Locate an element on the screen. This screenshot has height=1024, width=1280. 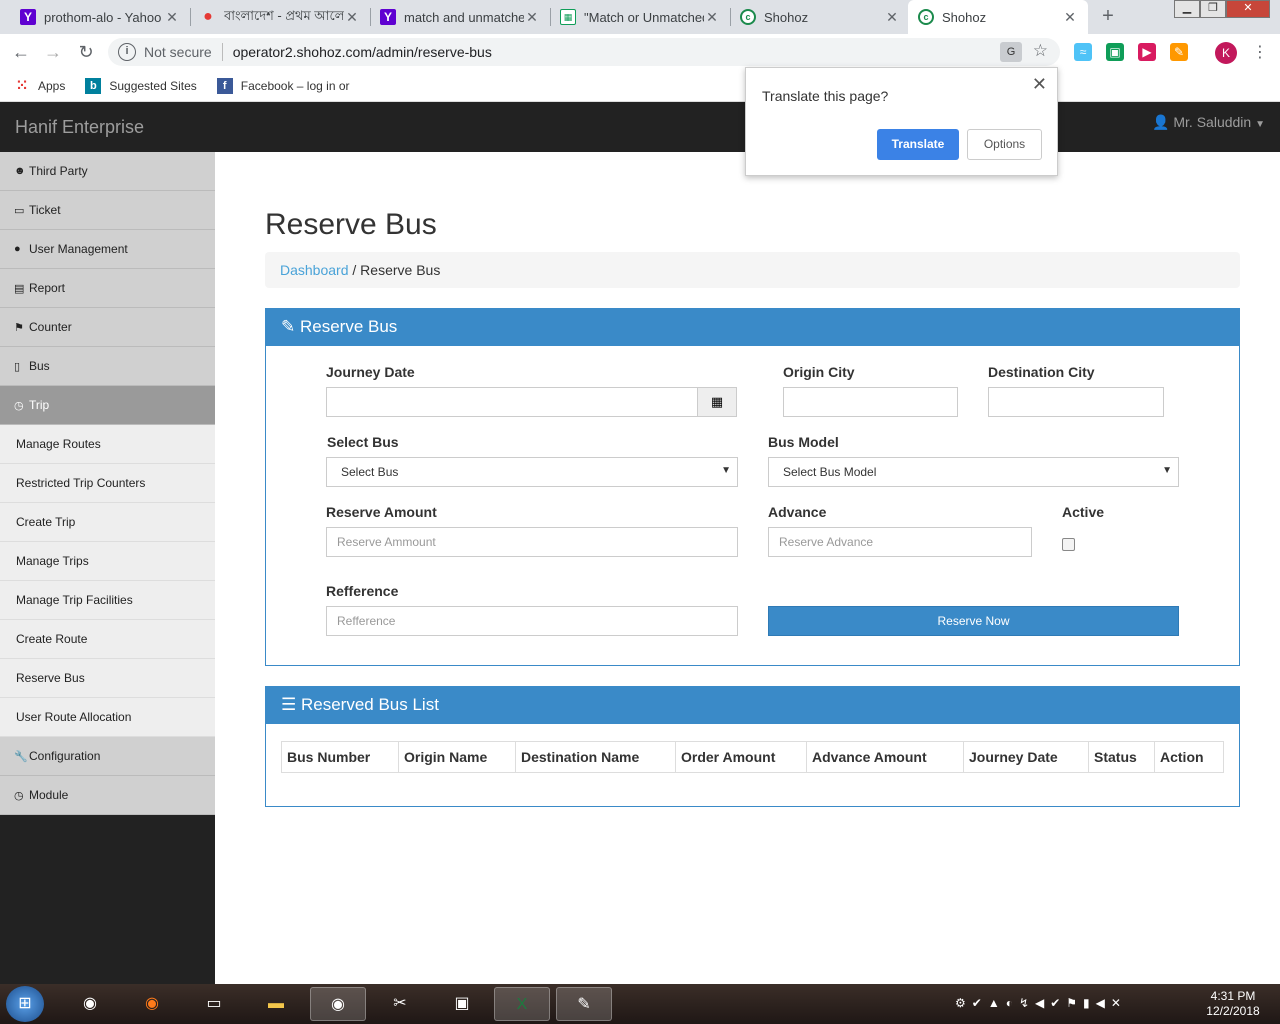
sidebar-item-bus: ▯ Bus is located at coordinates (107, 366).